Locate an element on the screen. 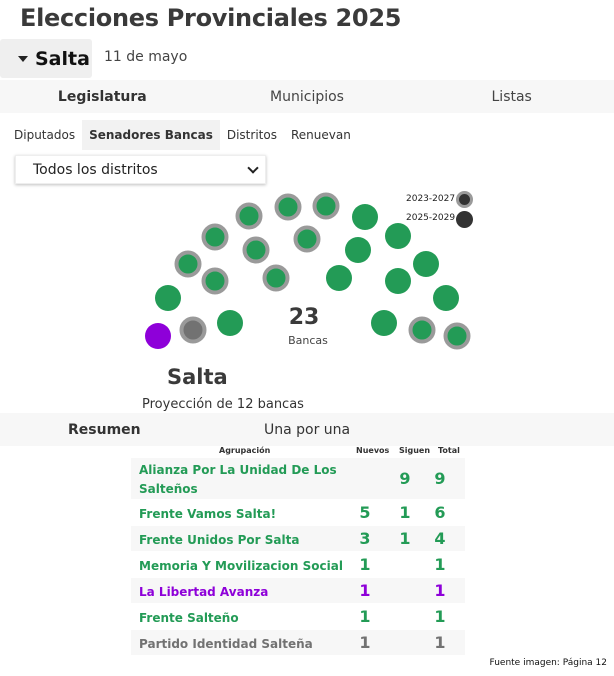  tab-listas: Listas is located at coordinates (511, 96).